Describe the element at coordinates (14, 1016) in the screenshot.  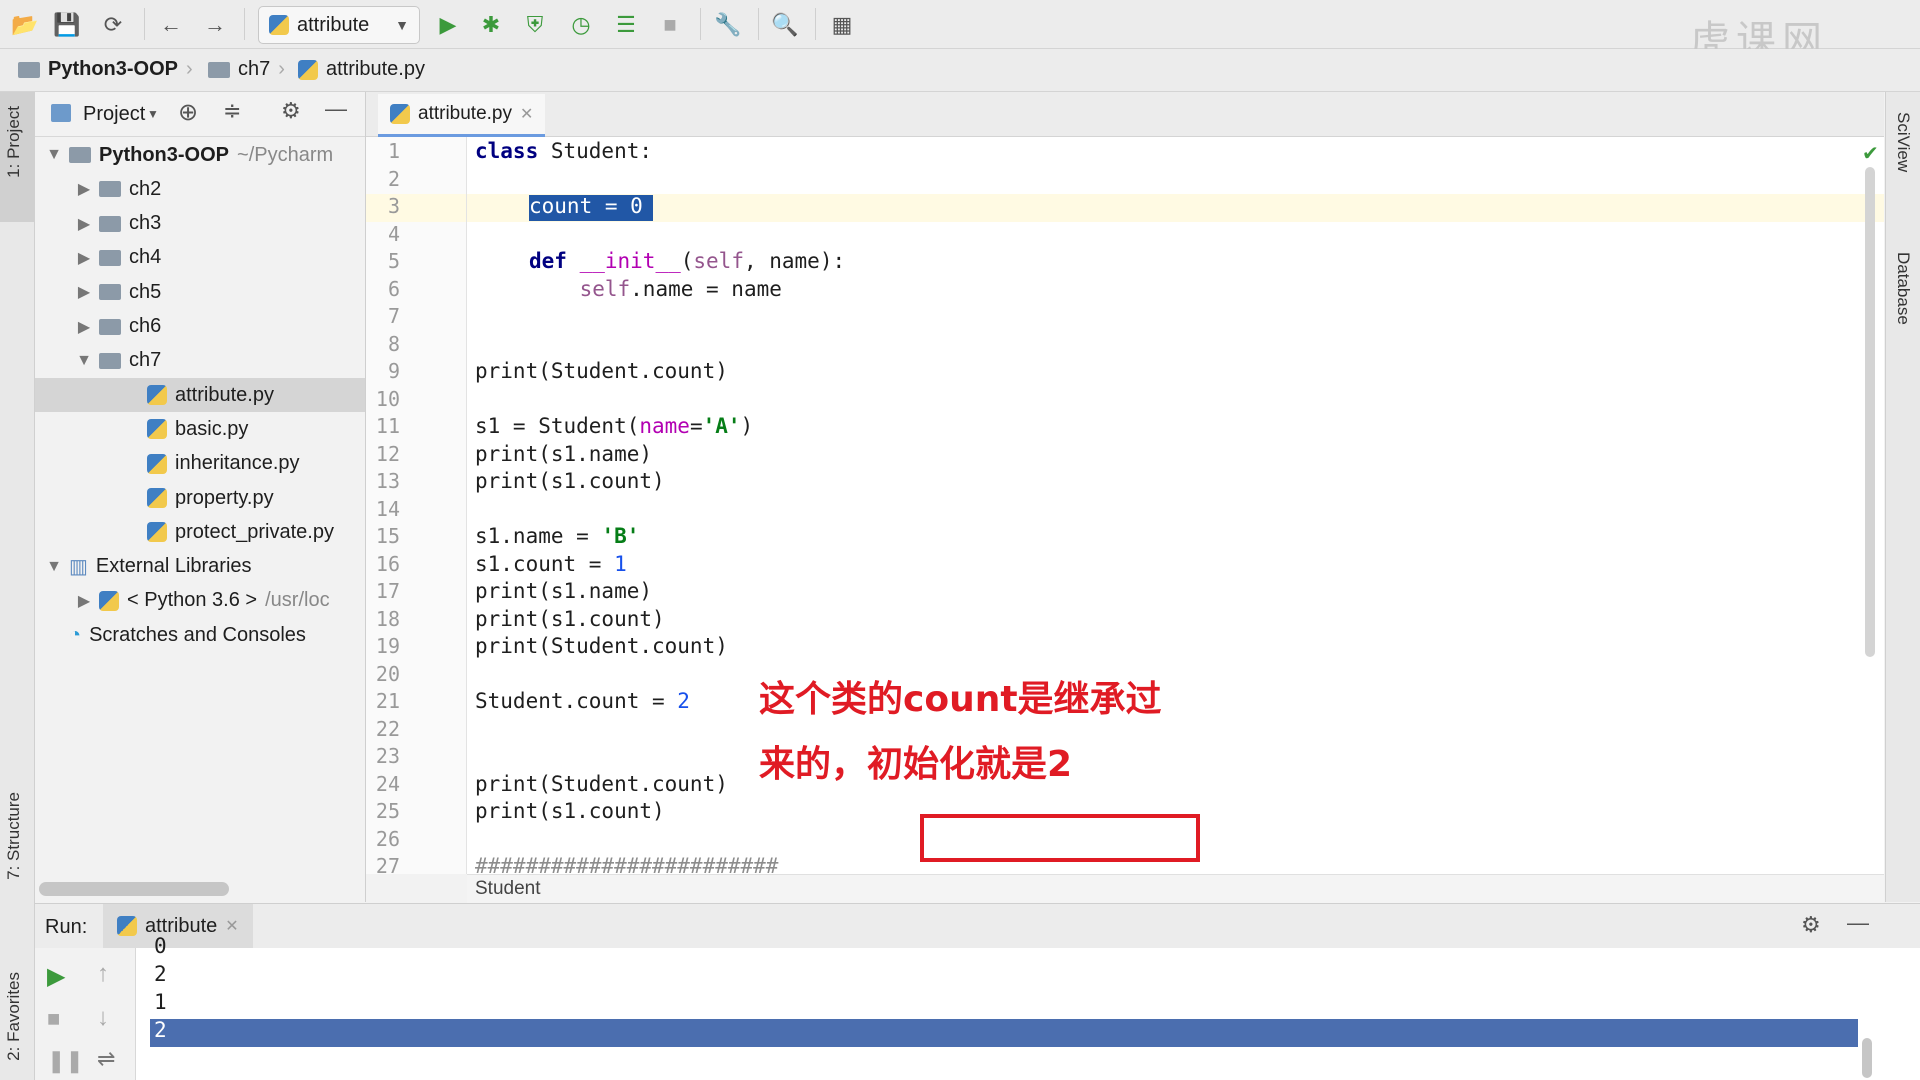
I see `favorites-tool-tab: 2: Favorites` at that location.